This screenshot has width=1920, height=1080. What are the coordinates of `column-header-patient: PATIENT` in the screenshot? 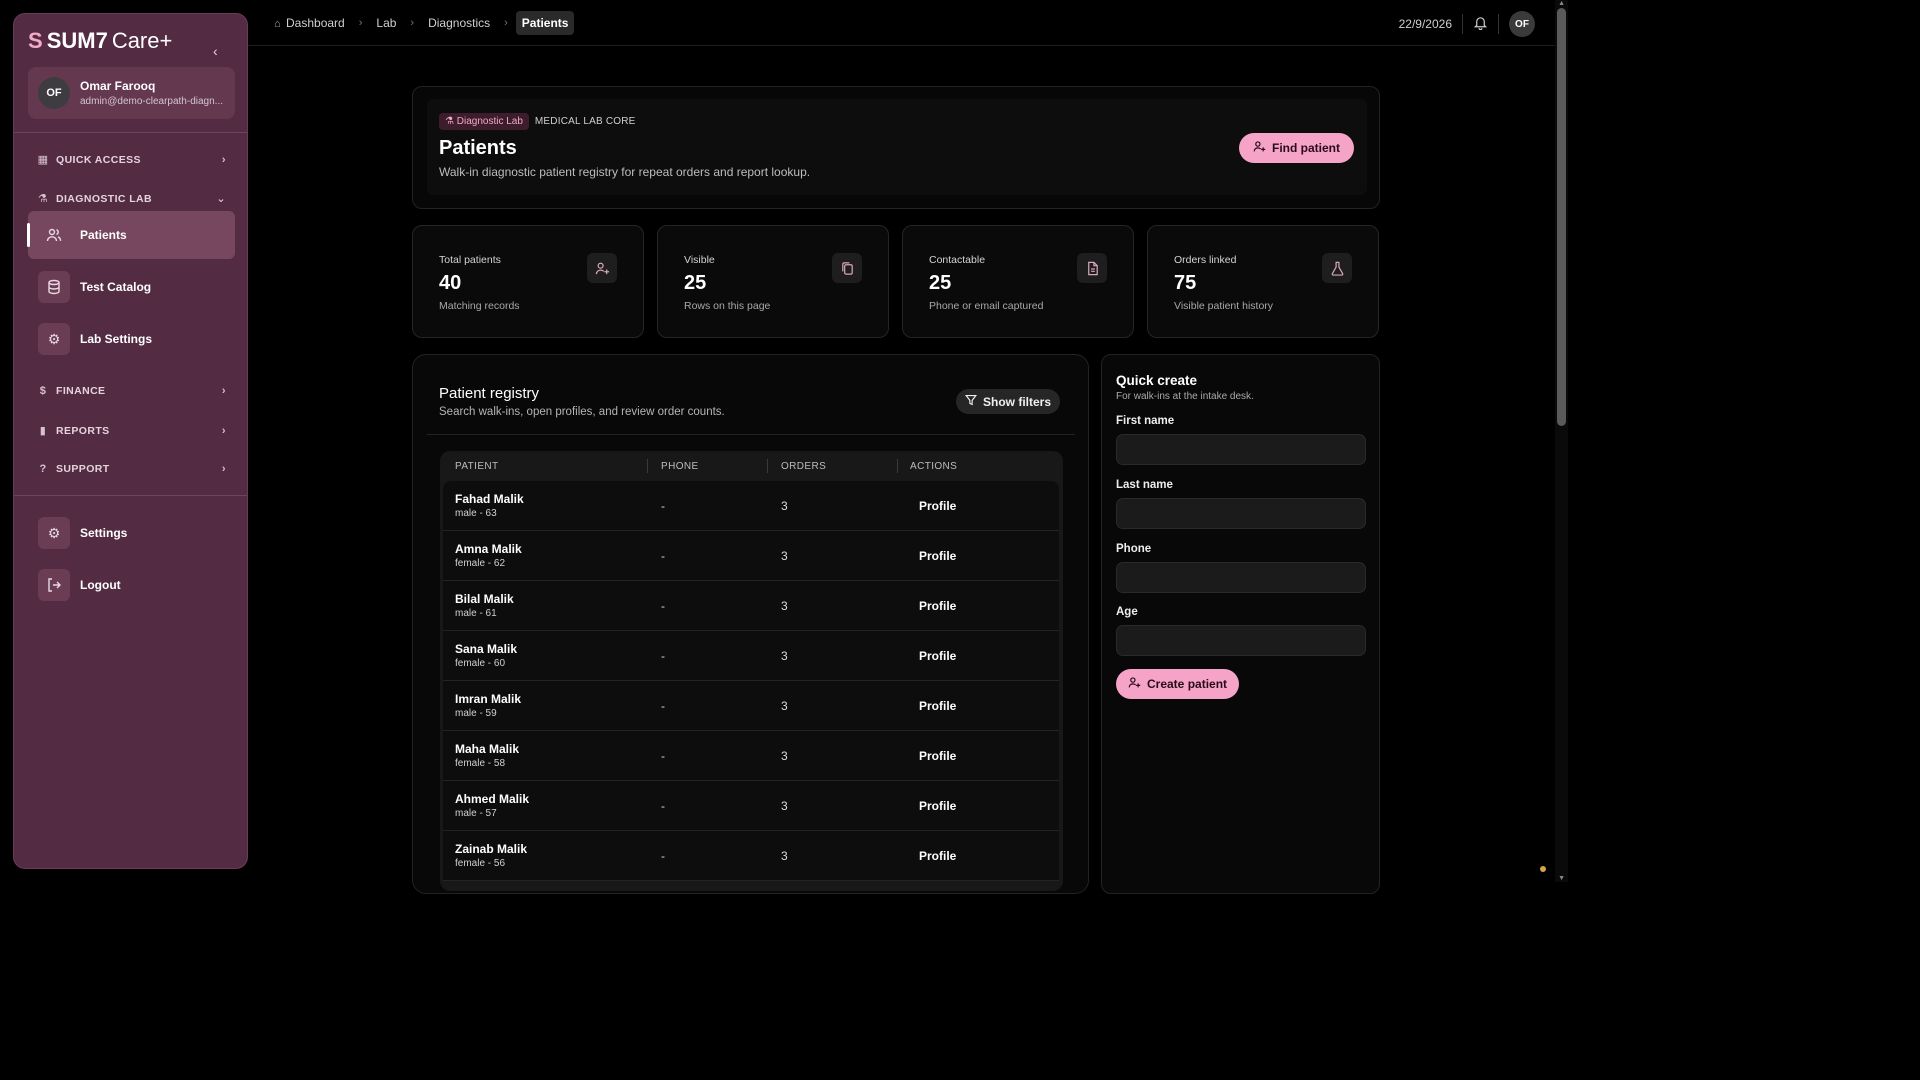 It's located at (477, 466).